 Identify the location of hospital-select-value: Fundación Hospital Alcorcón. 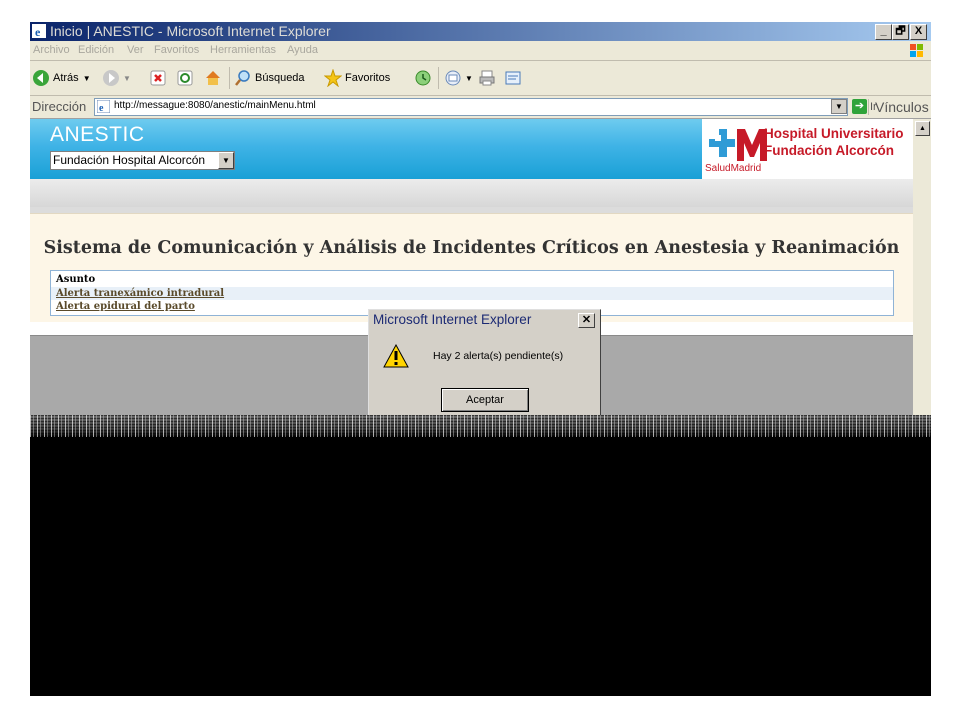
(129, 160).